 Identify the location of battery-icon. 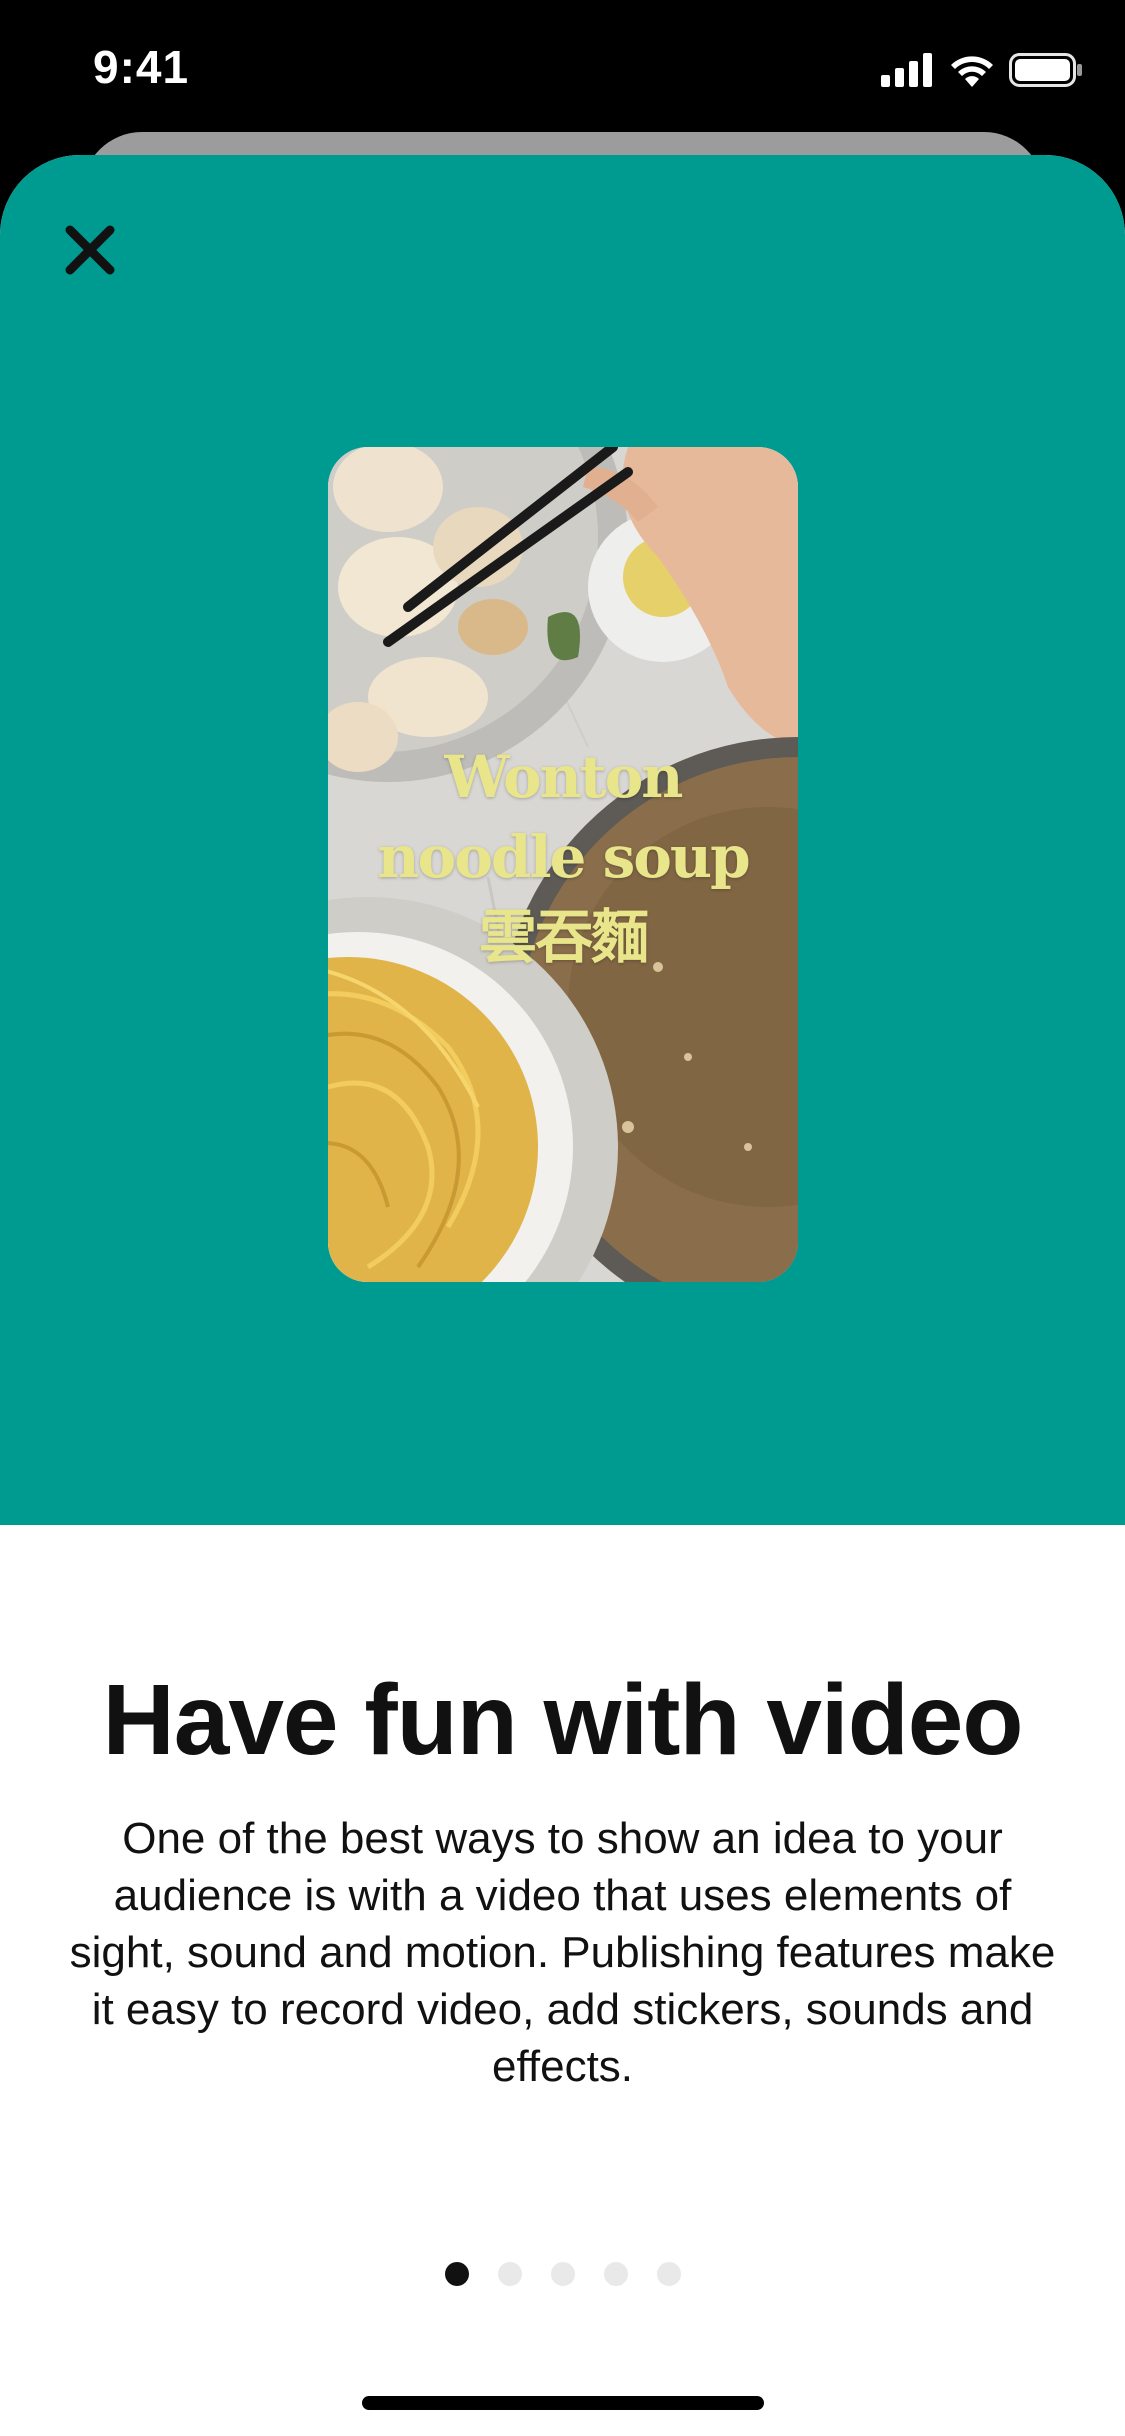
(1045, 70).